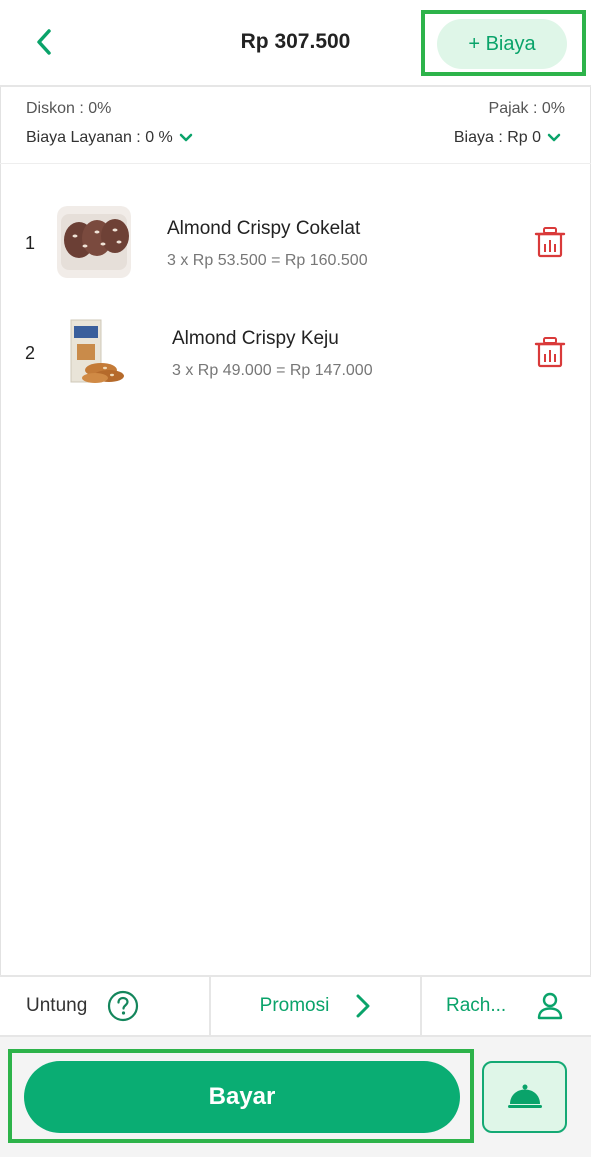 This screenshot has height=1157, width=591. I want to click on item-number: 1, so click(30, 243).